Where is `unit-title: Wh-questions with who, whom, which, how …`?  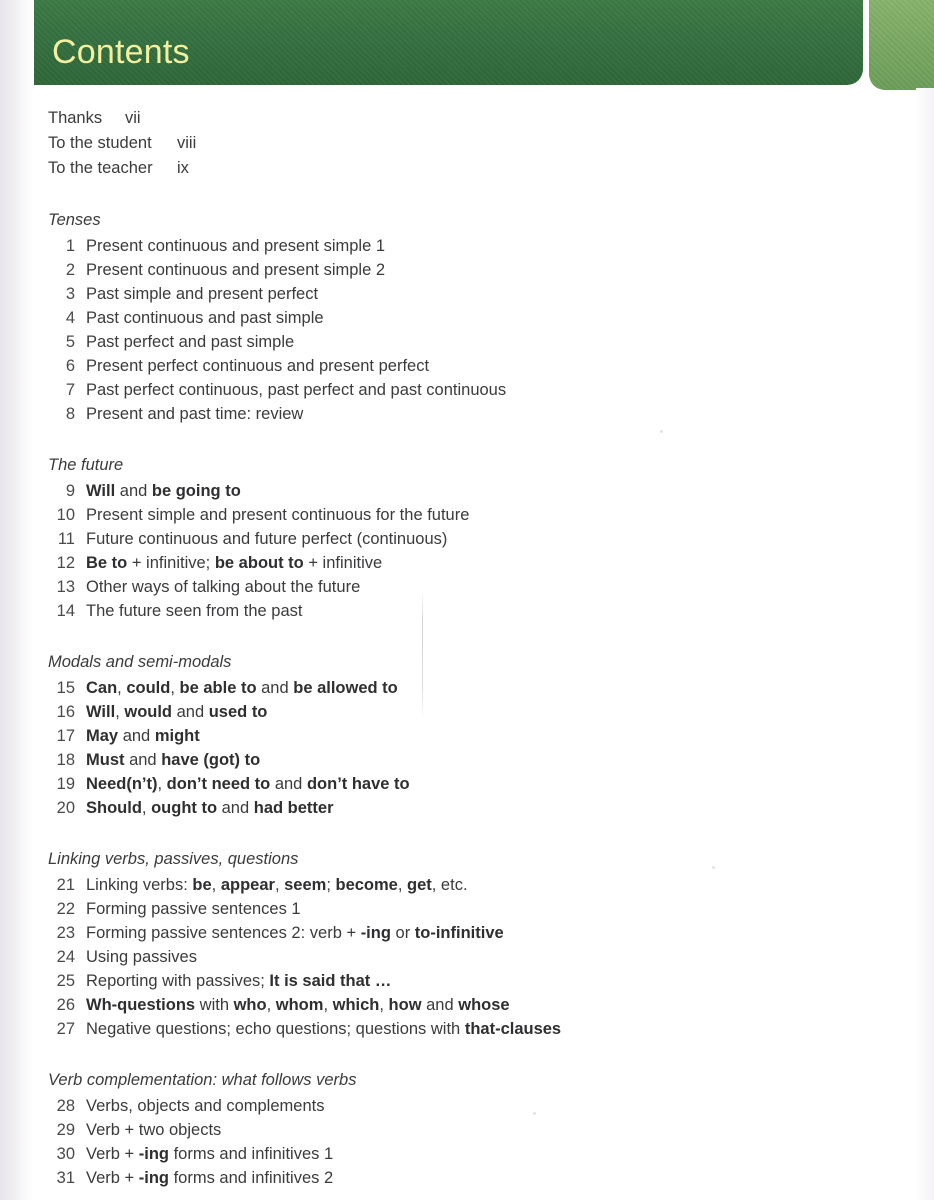
unit-title: Wh-questions with who, whom, which, how … is located at coordinates (298, 1005).